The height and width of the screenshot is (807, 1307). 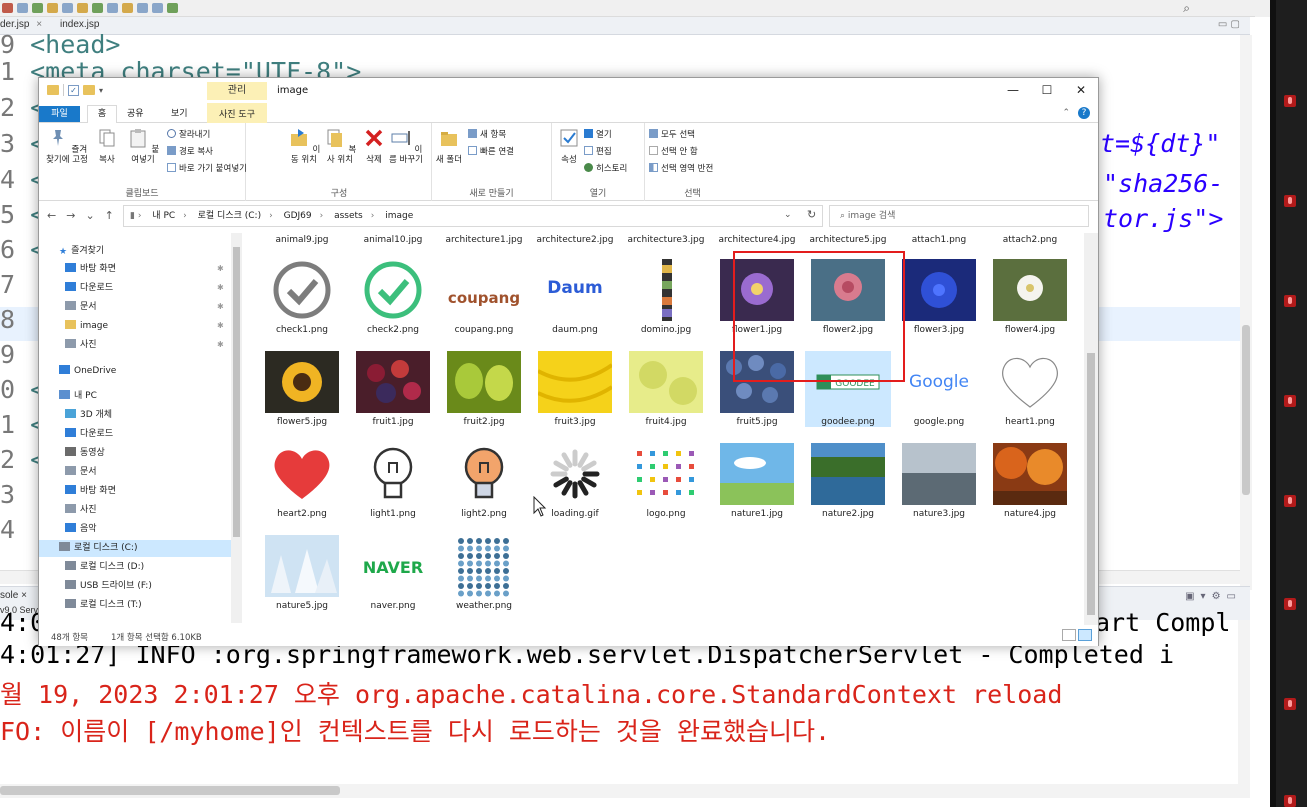 I want to click on nav-item: 다운로드, so click(x=89, y=288).